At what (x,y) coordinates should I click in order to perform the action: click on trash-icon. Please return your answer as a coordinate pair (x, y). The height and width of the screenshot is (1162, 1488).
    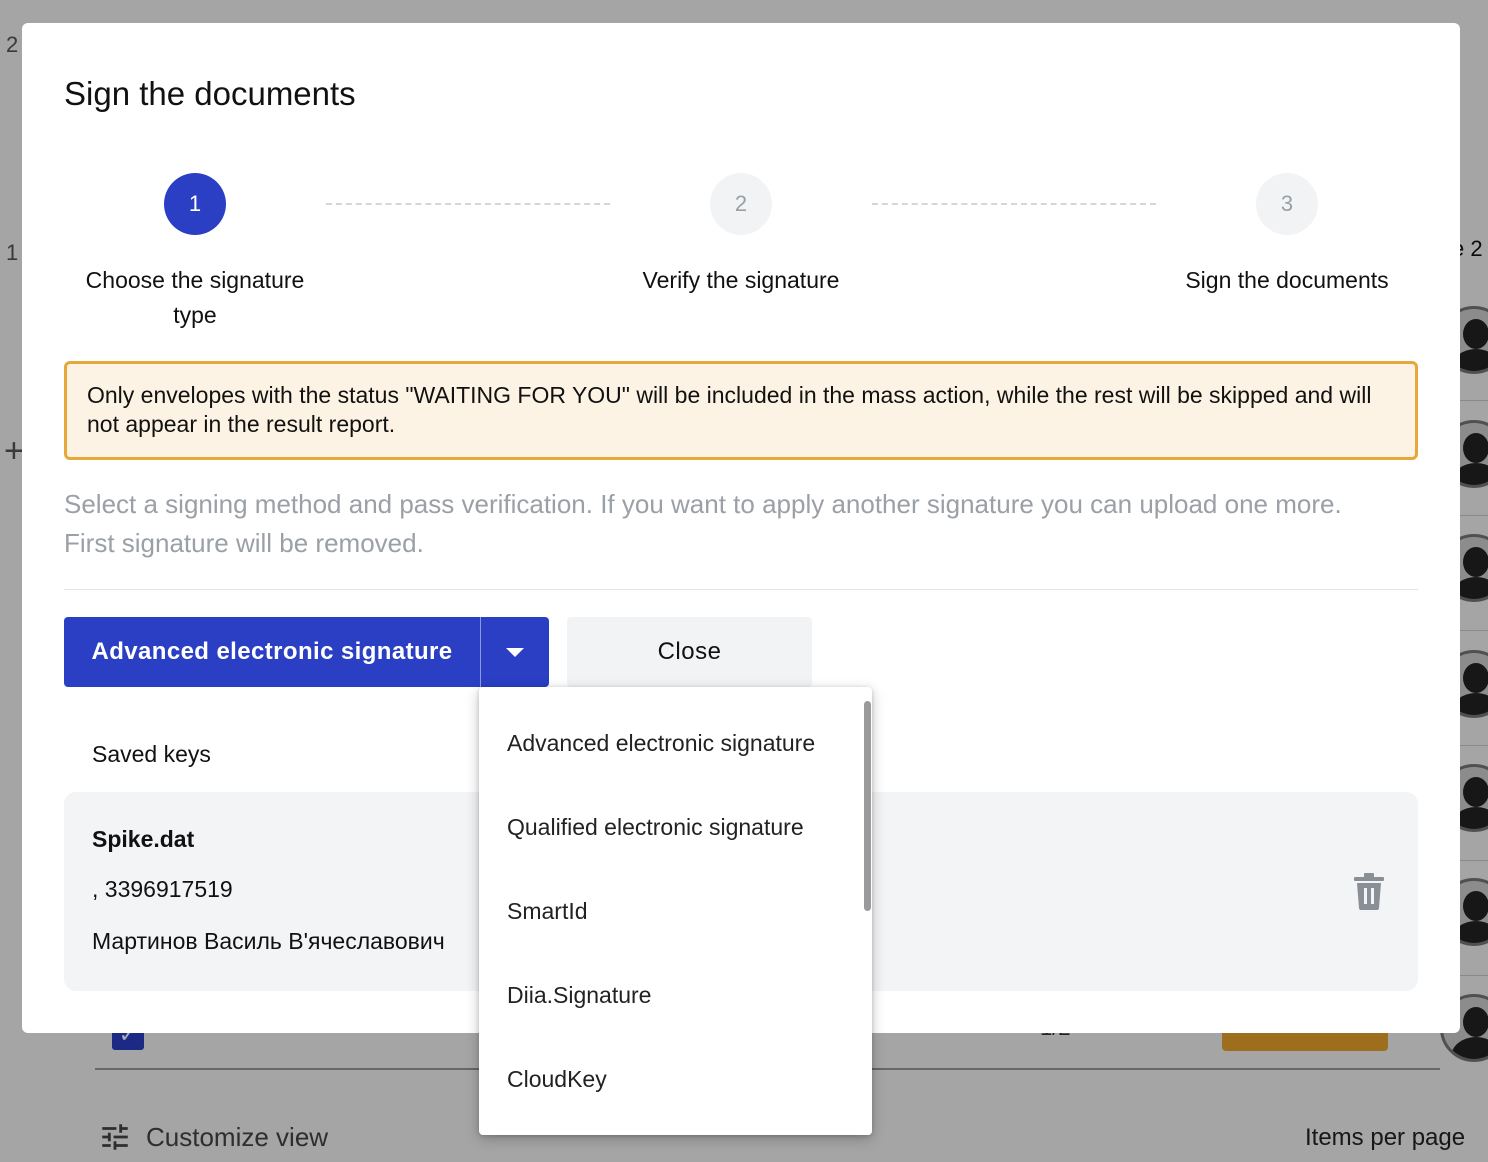
    Looking at the image, I should click on (1369, 891).